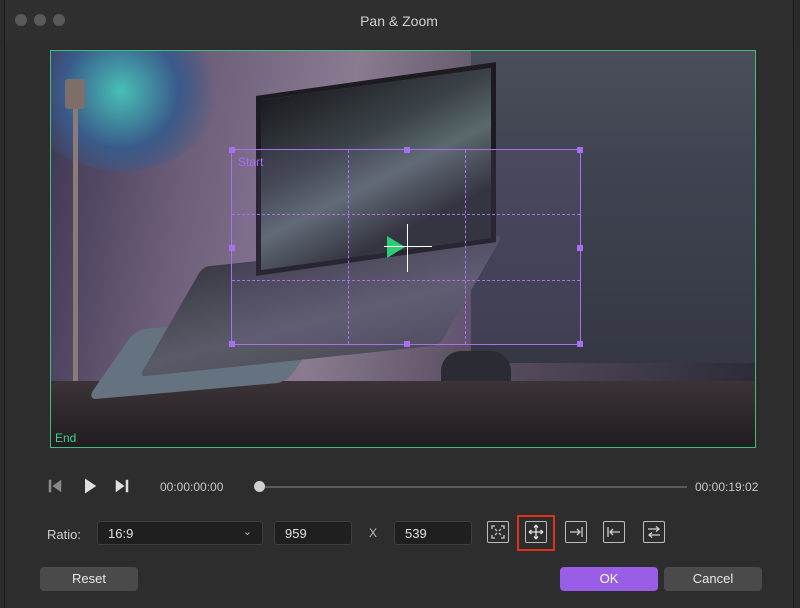 The image size is (800, 608). Describe the element at coordinates (407, 150) in the screenshot. I see `resize-handle-top` at that location.